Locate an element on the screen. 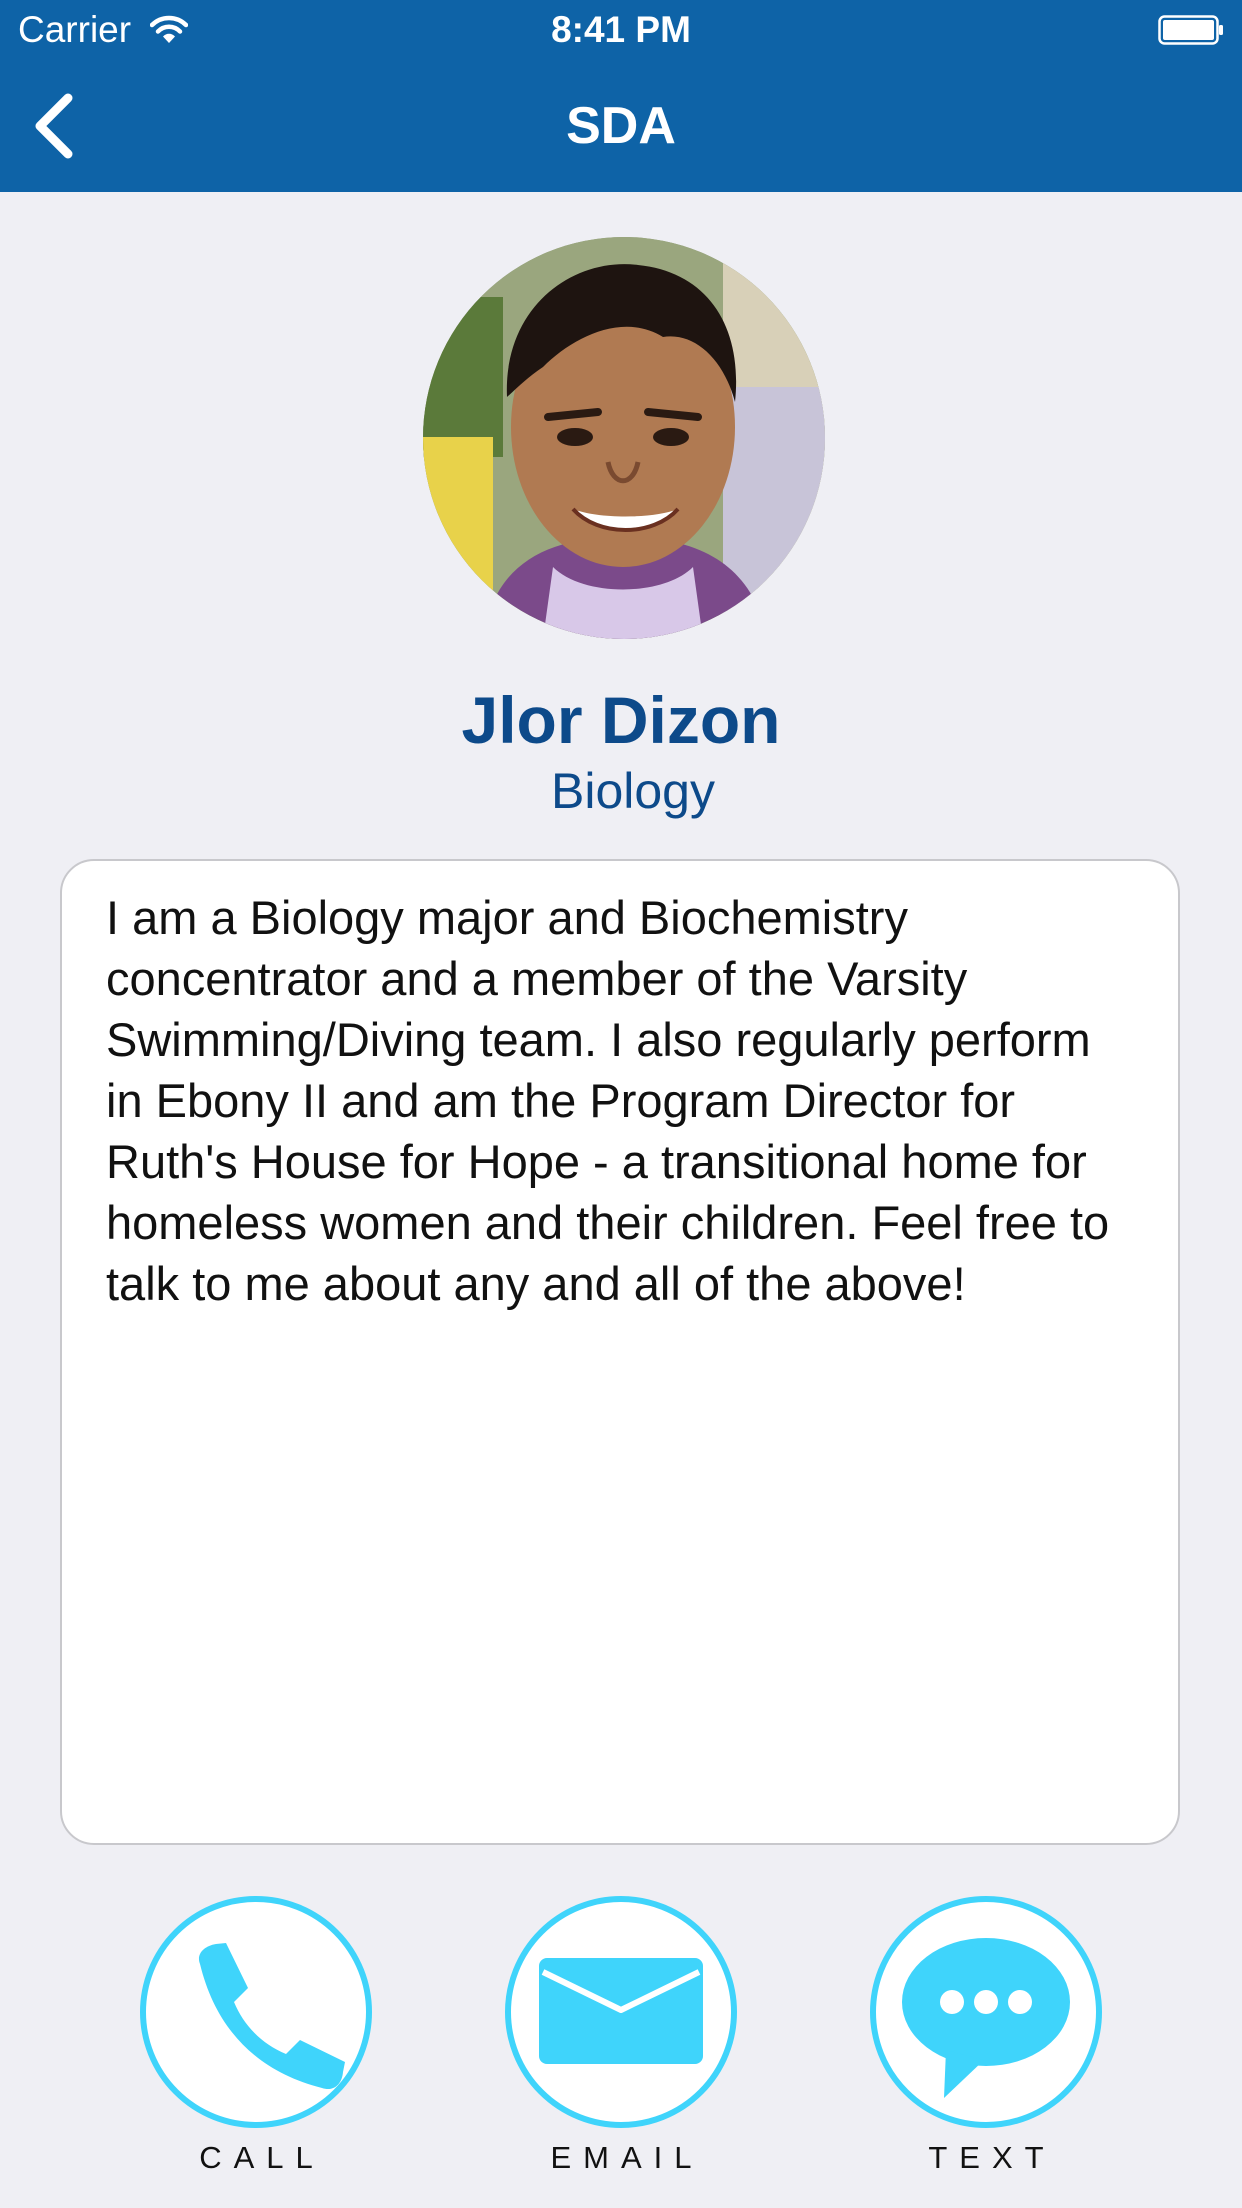 The image size is (1242, 2208). call-button-circle is located at coordinates (256, 2012).